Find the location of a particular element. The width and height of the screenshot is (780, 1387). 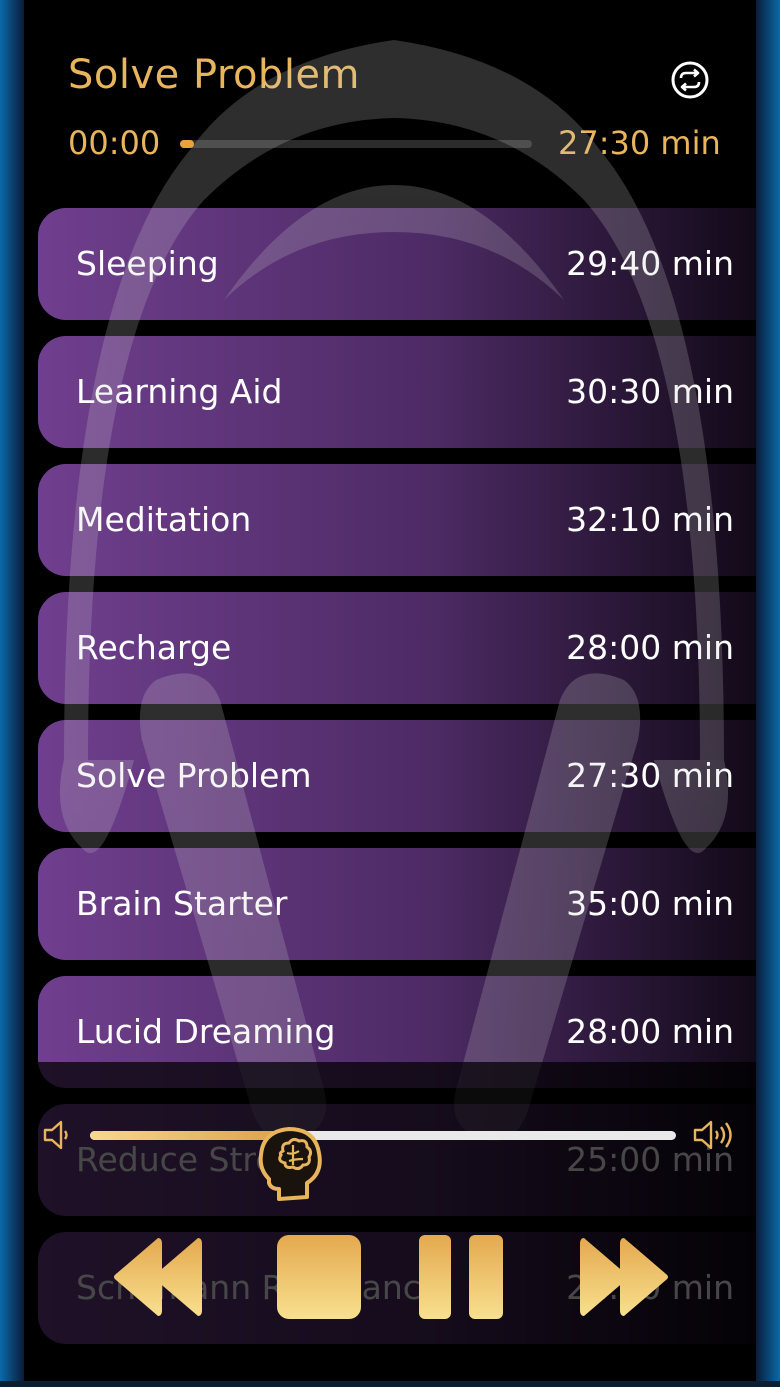

rewind-icon is located at coordinates (157, 1277).